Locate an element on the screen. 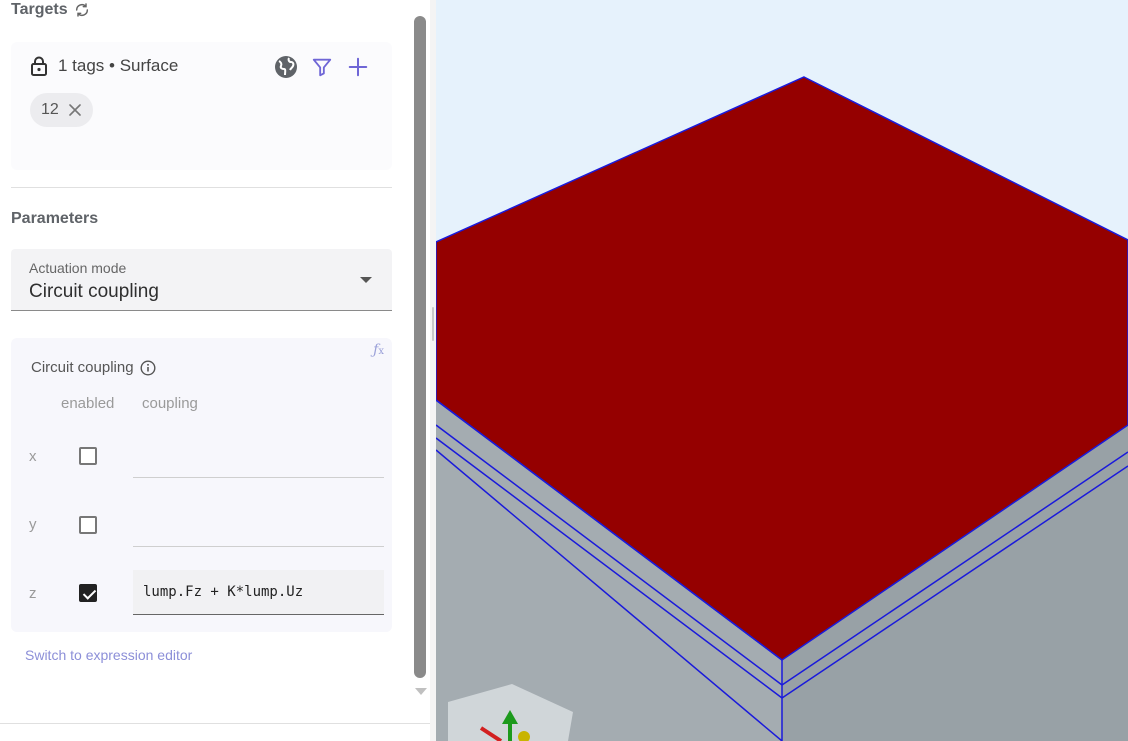 This screenshot has height=741, width=1128. tag-chip: 12 is located at coordinates (61, 110).